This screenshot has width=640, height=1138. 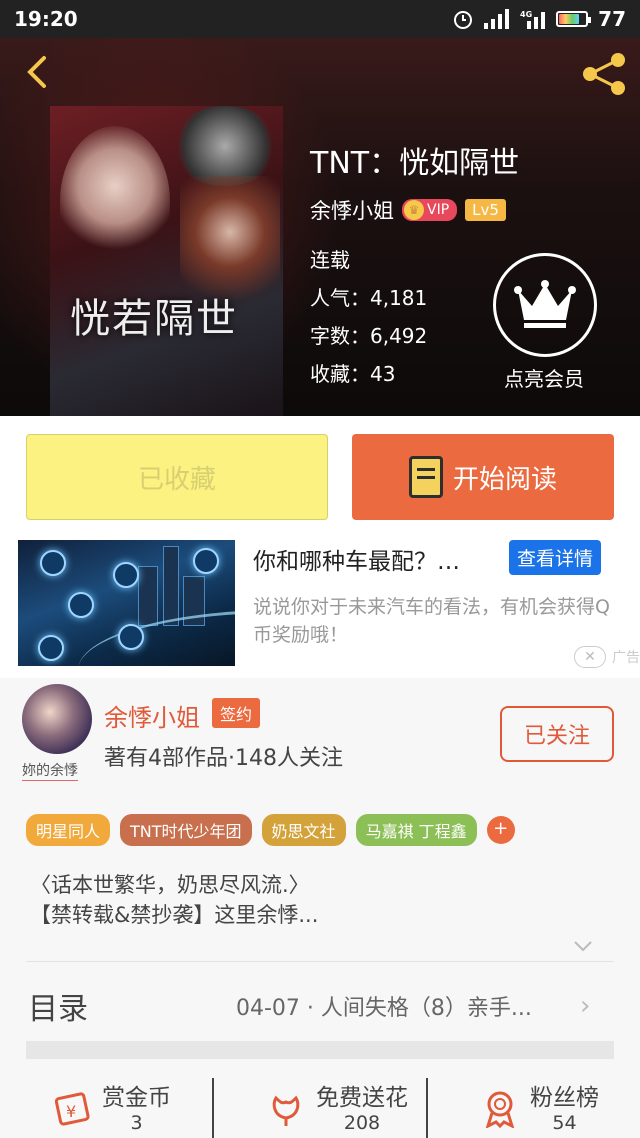 I want to click on signal-4g-icon: 4G, so click(x=533, y=19).